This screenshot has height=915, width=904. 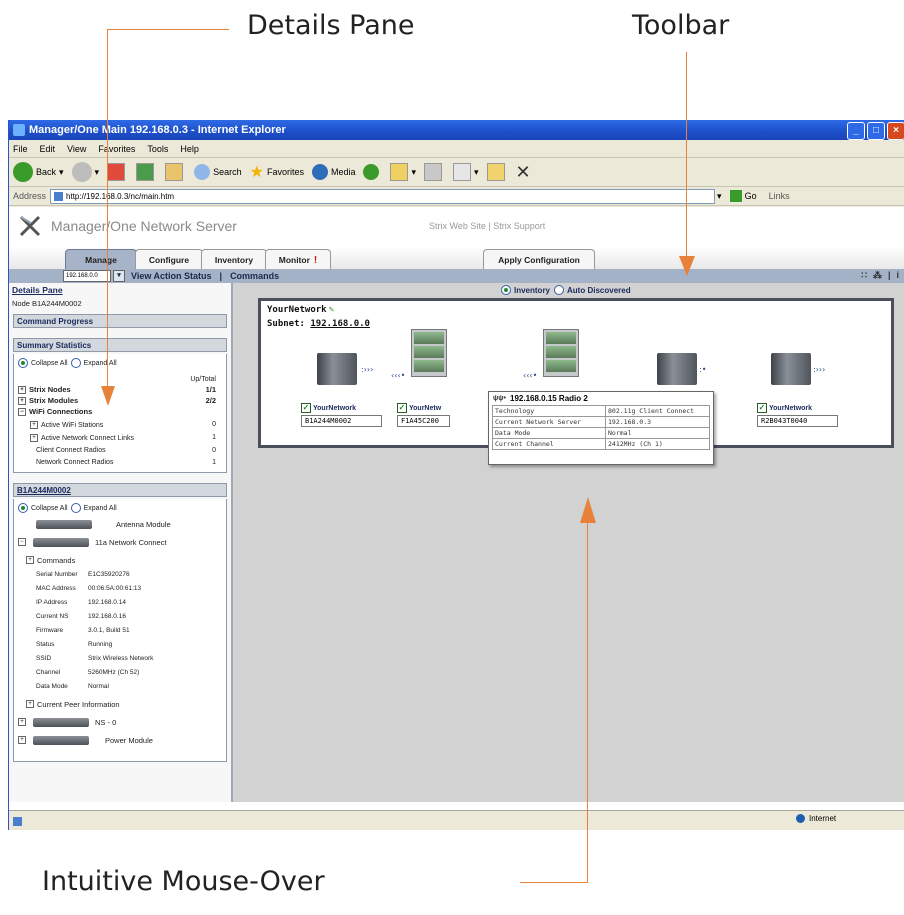 I want to click on refresh-button, so click(x=146, y=172).